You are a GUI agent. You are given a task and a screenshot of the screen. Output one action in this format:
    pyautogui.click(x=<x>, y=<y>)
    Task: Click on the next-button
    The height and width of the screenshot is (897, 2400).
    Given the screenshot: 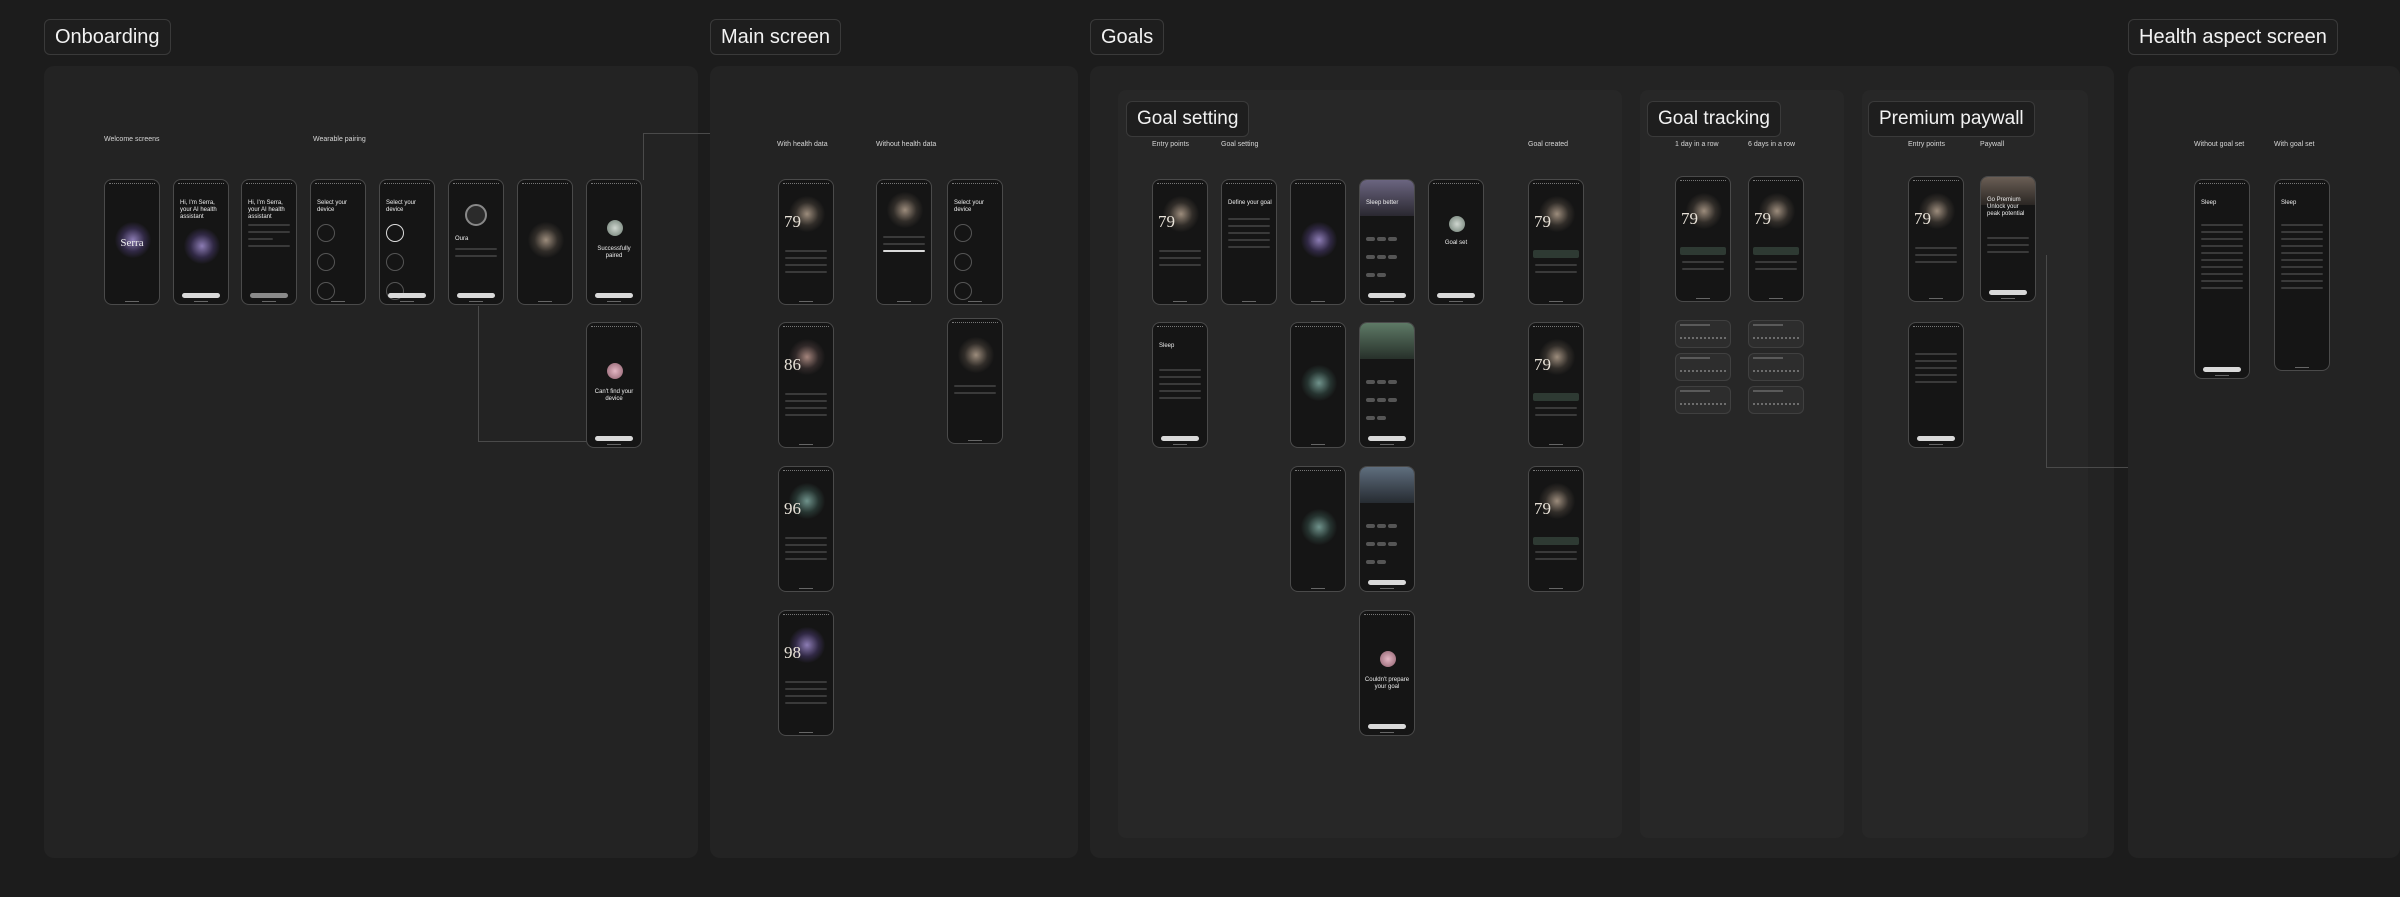 What is the action you would take?
    pyautogui.click(x=407, y=295)
    